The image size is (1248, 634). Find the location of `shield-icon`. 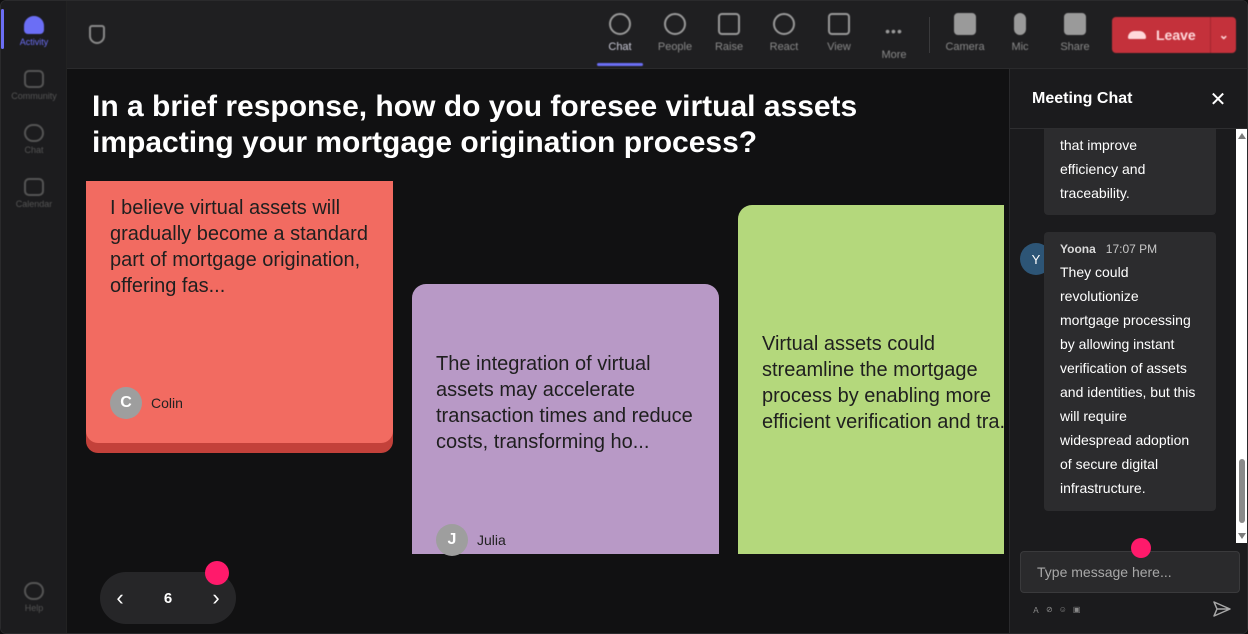

shield-icon is located at coordinates (97, 34).